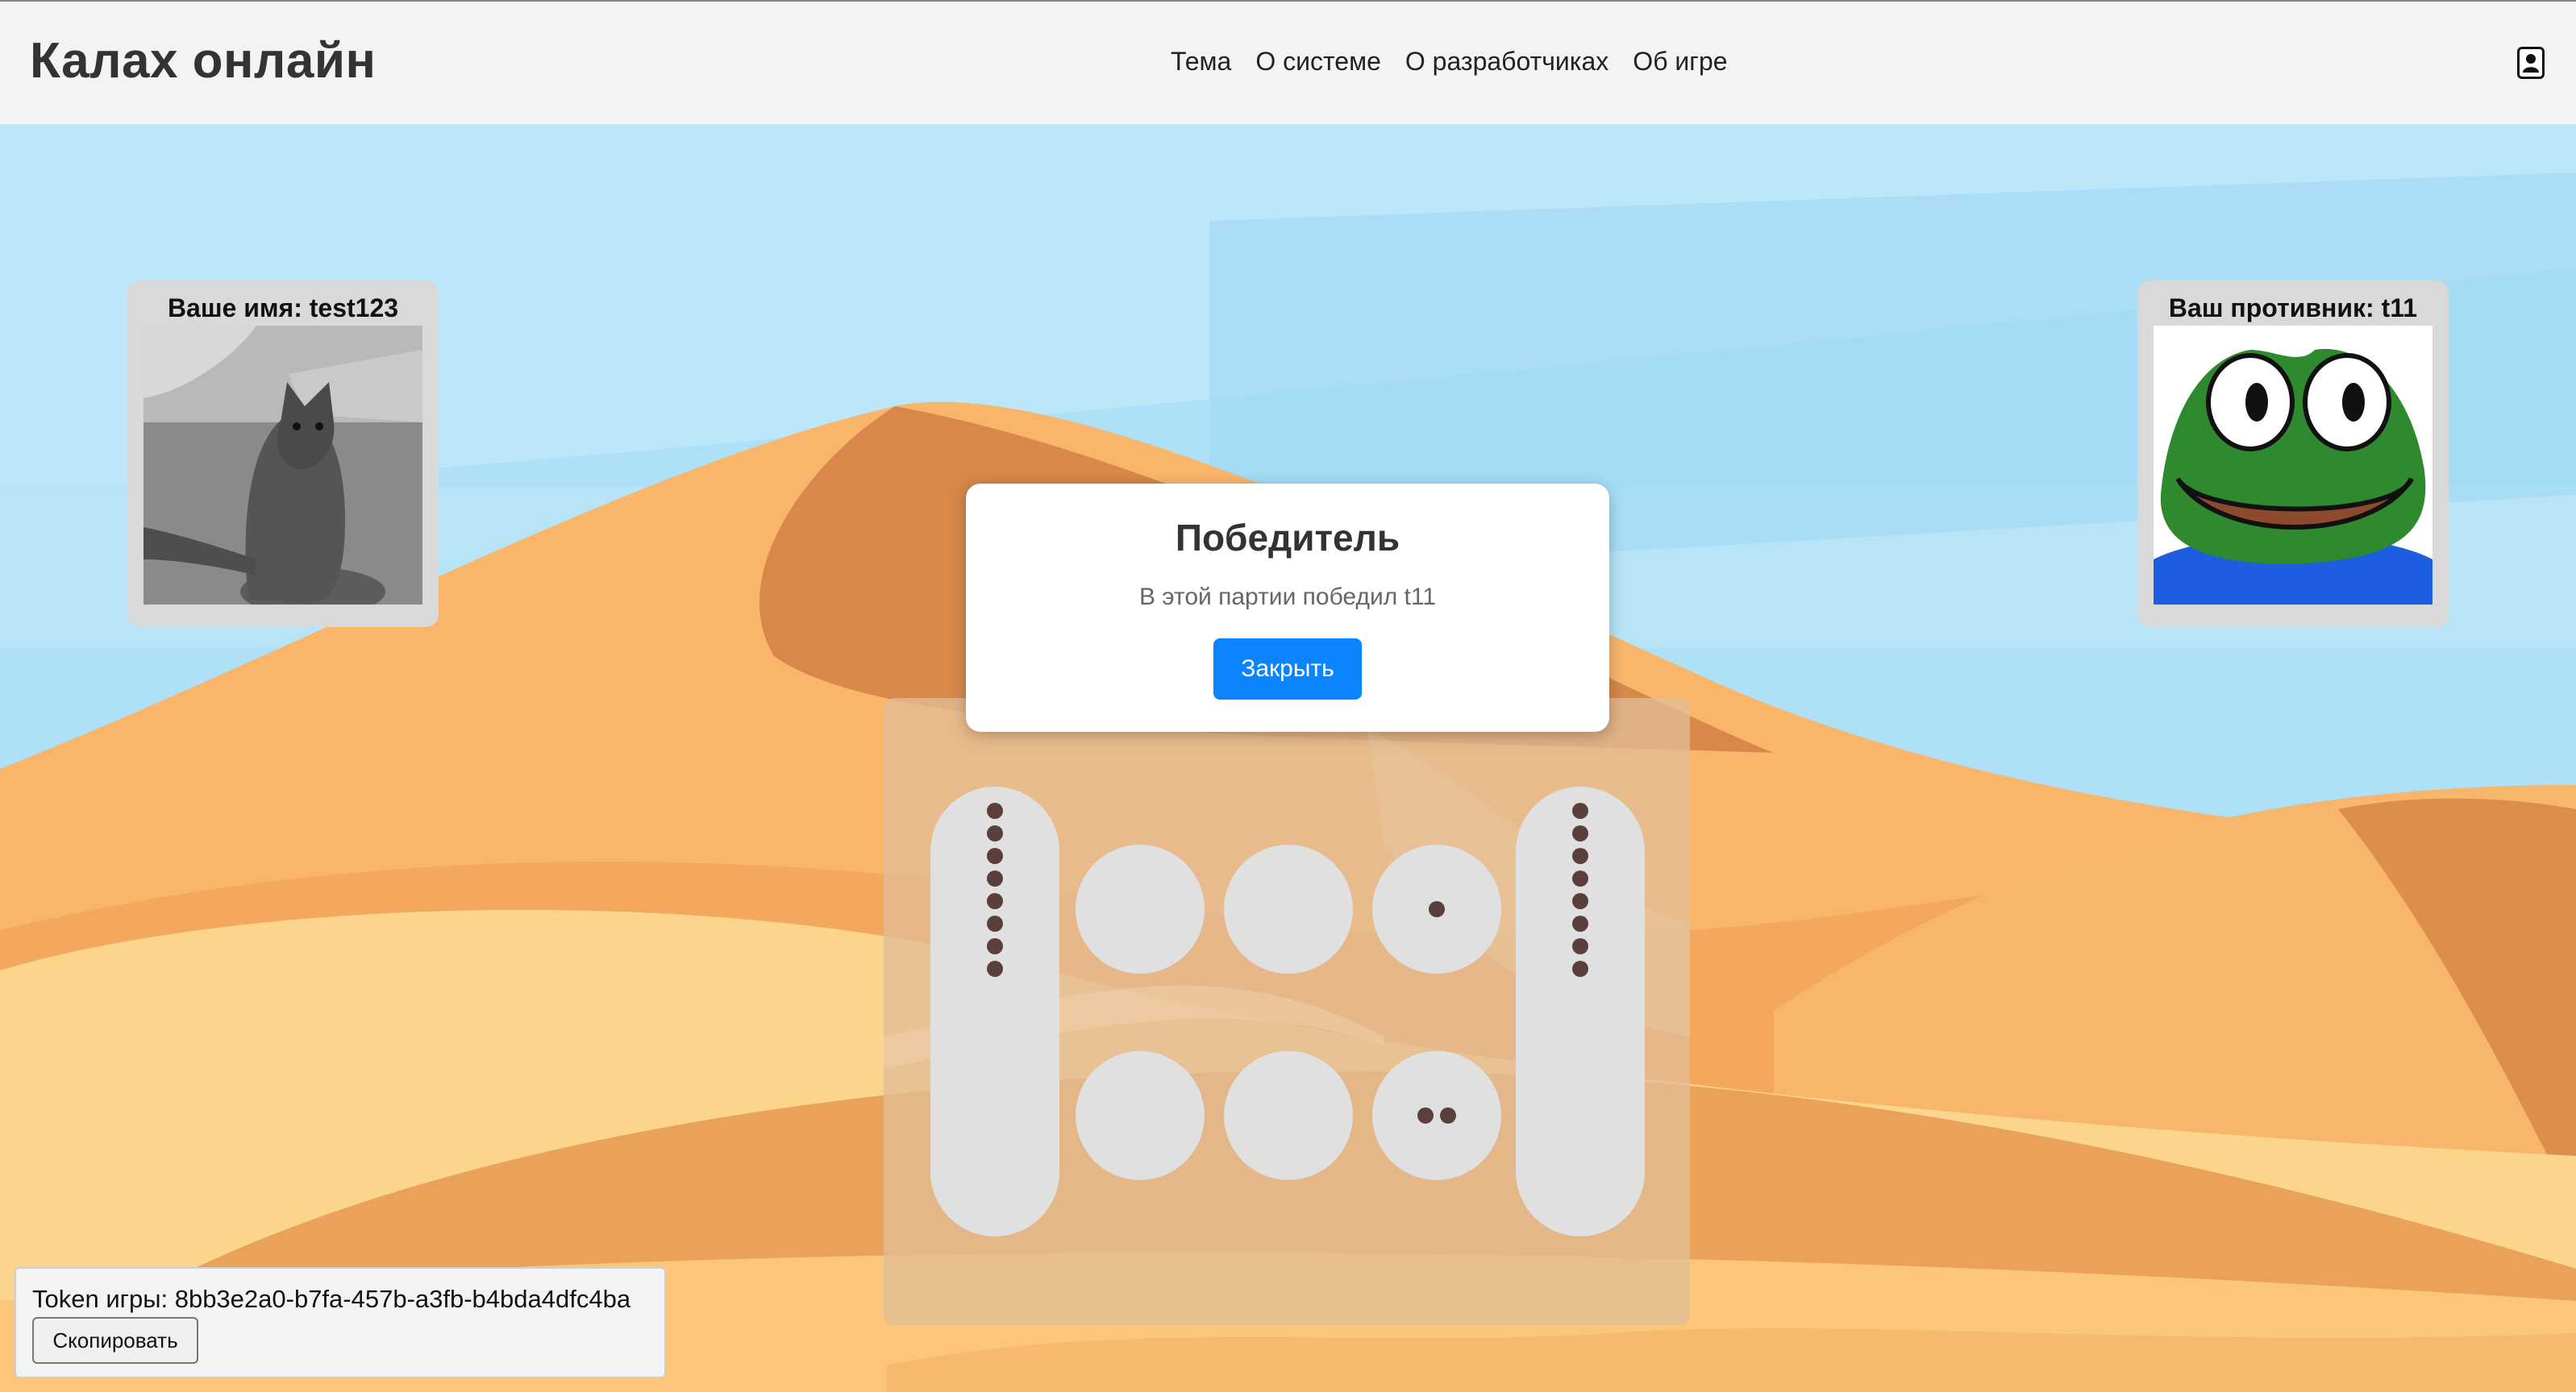 The height and width of the screenshot is (1392, 2576). What do you see at coordinates (203, 61) in the screenshot?
I see `site-logo: Калах онлайн` at bounding box center [203, 61].